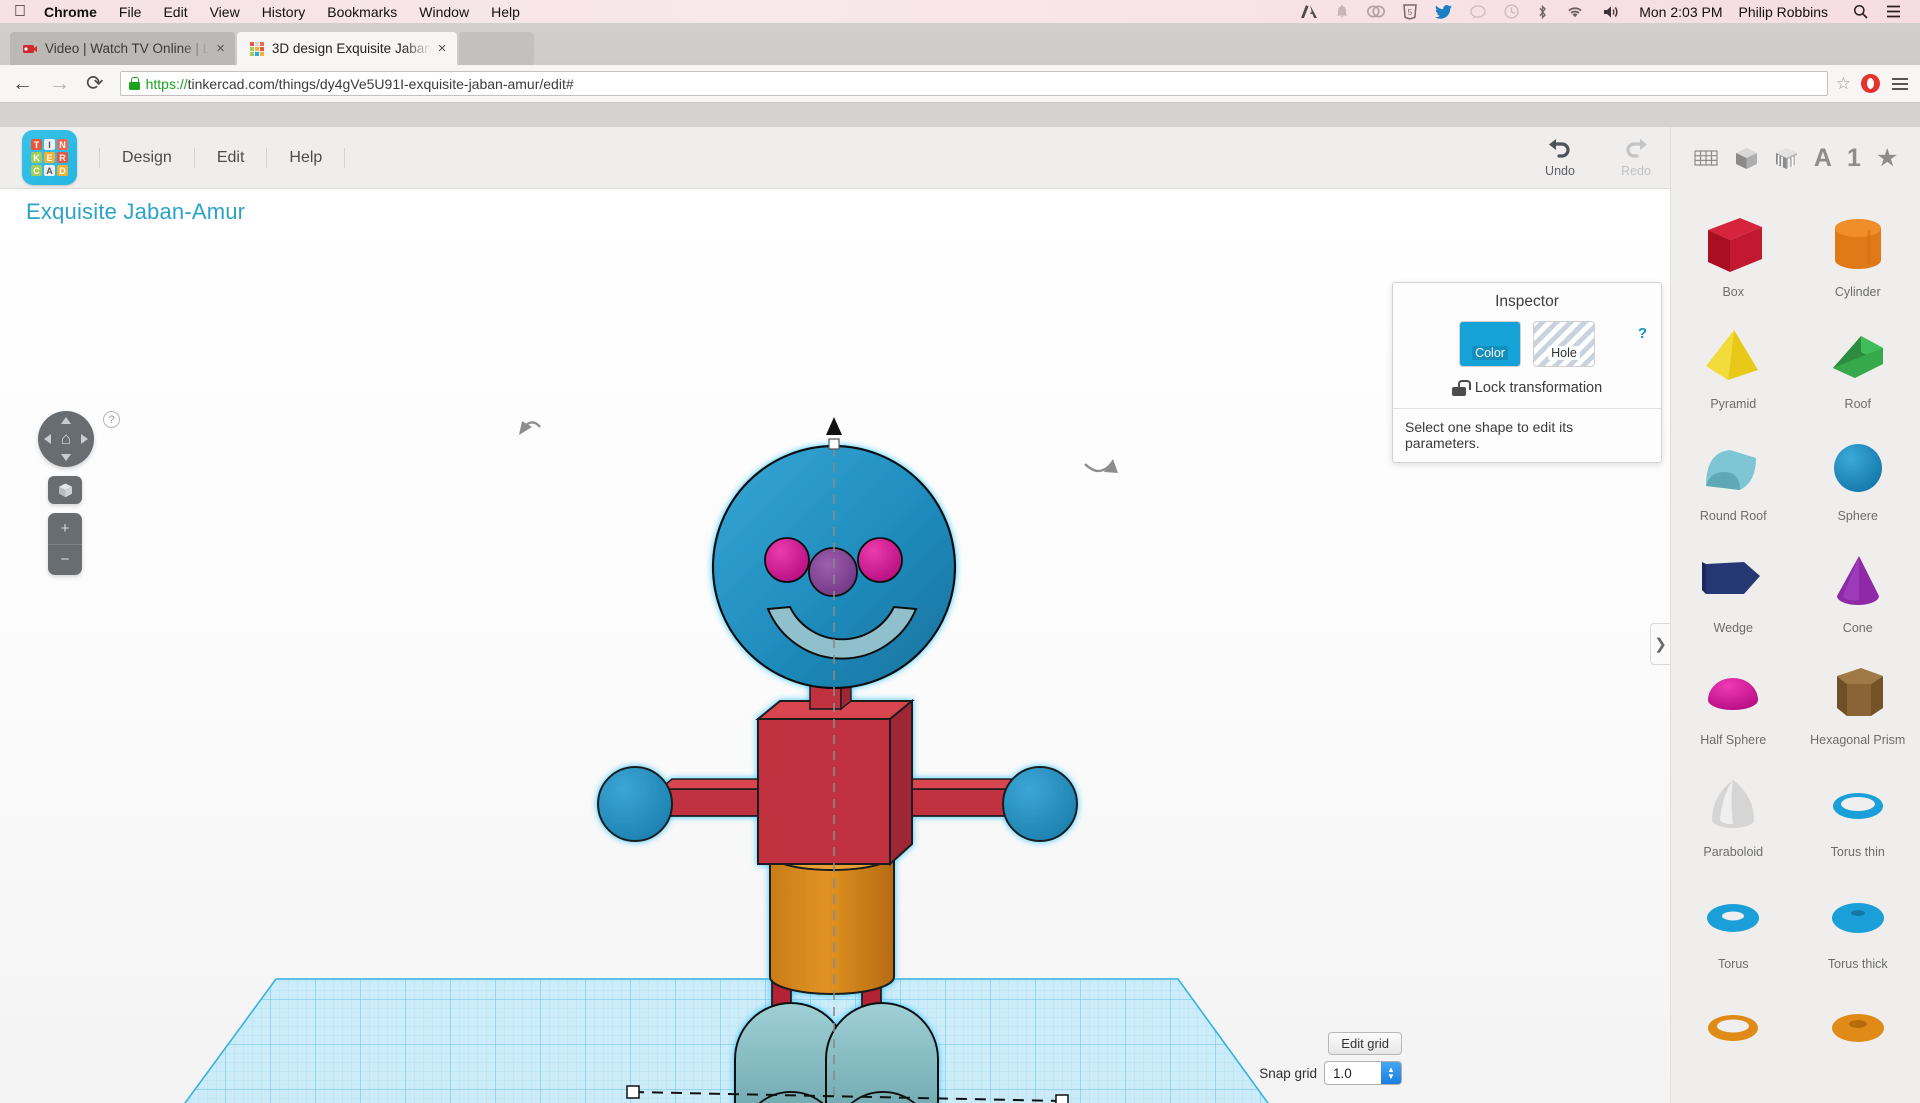 The image size is (1920, 1103). What do you see at coordinates (1854, 158) in the screenshot?
I see `number-one-icon: 1` at bounding box center [1854, 158].